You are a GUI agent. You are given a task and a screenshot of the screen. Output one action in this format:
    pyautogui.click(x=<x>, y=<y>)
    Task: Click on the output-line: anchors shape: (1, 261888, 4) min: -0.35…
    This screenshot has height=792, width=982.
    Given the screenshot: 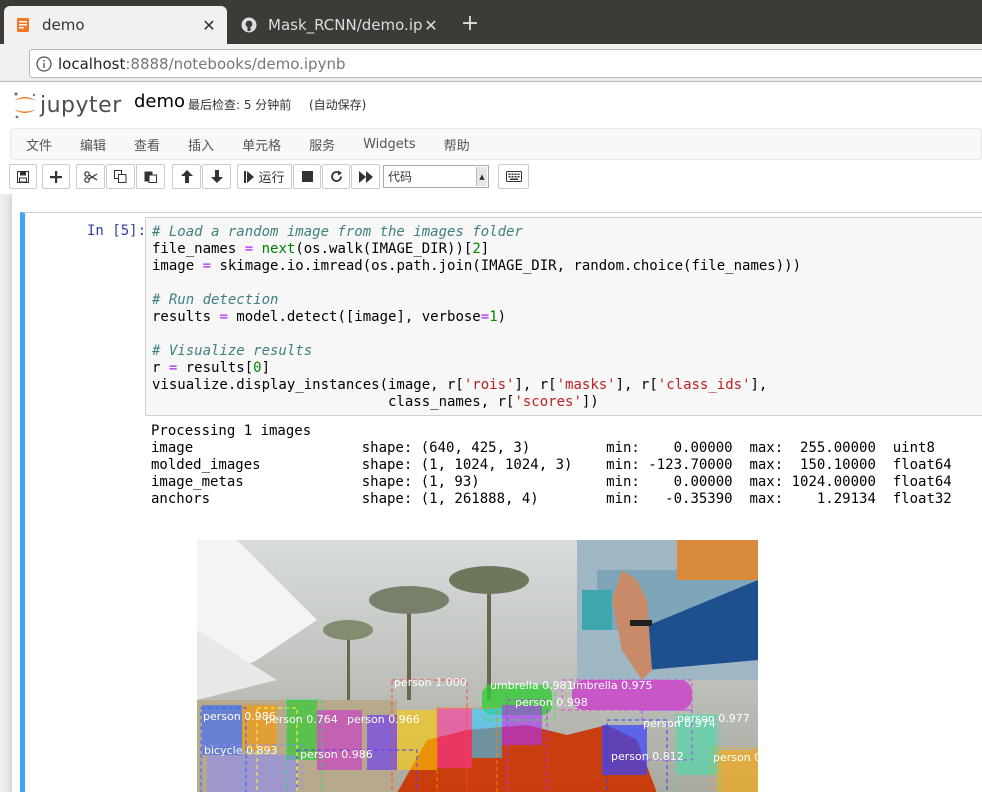 What is the action you would take?
    pyautogui.click(x=551, y=499)
    